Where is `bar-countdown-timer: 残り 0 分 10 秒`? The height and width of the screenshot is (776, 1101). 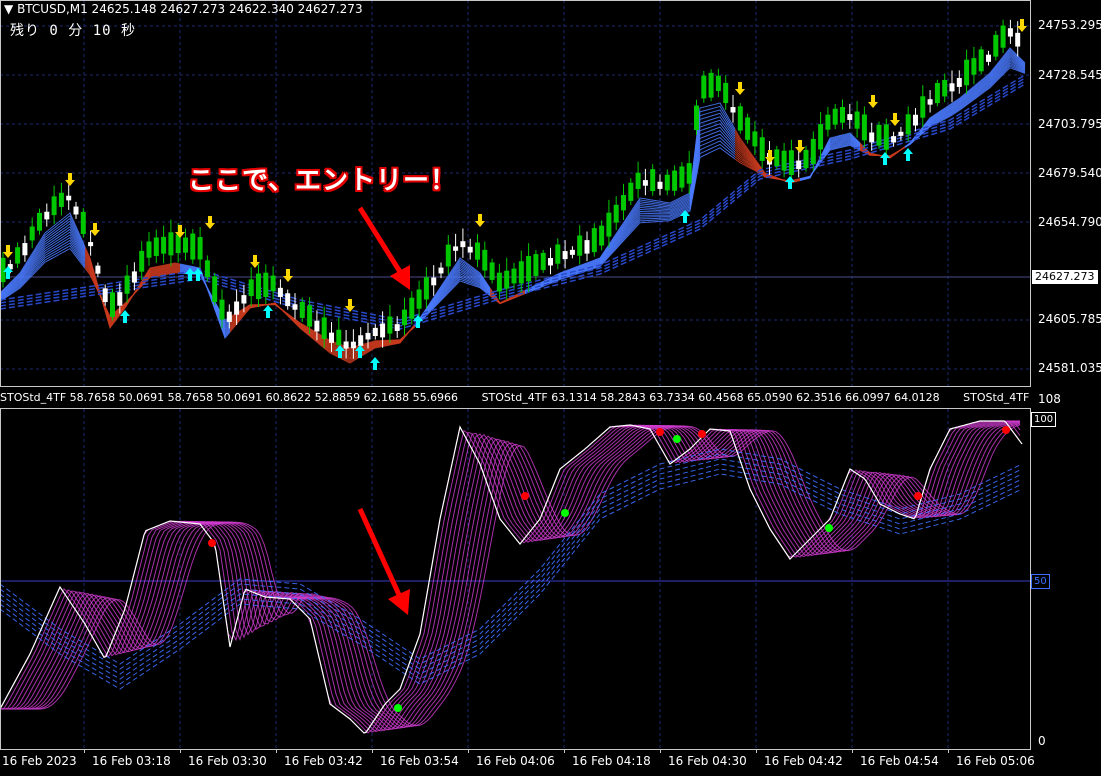 bar-countdown-timer: 残り 0 分 10 秒 is located at coordinates (73, 31).